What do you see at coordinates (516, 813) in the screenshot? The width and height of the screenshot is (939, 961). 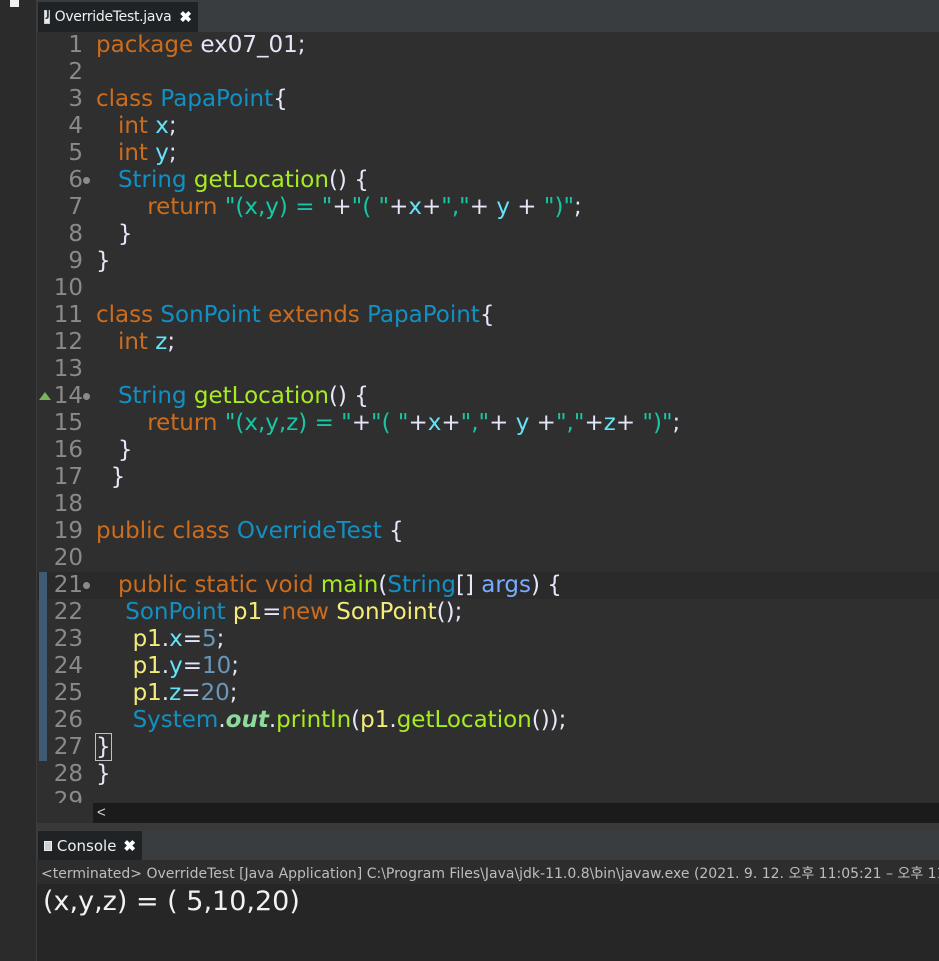 I see `horizontal-scrollbar: <` at bounding box center [516, 813].